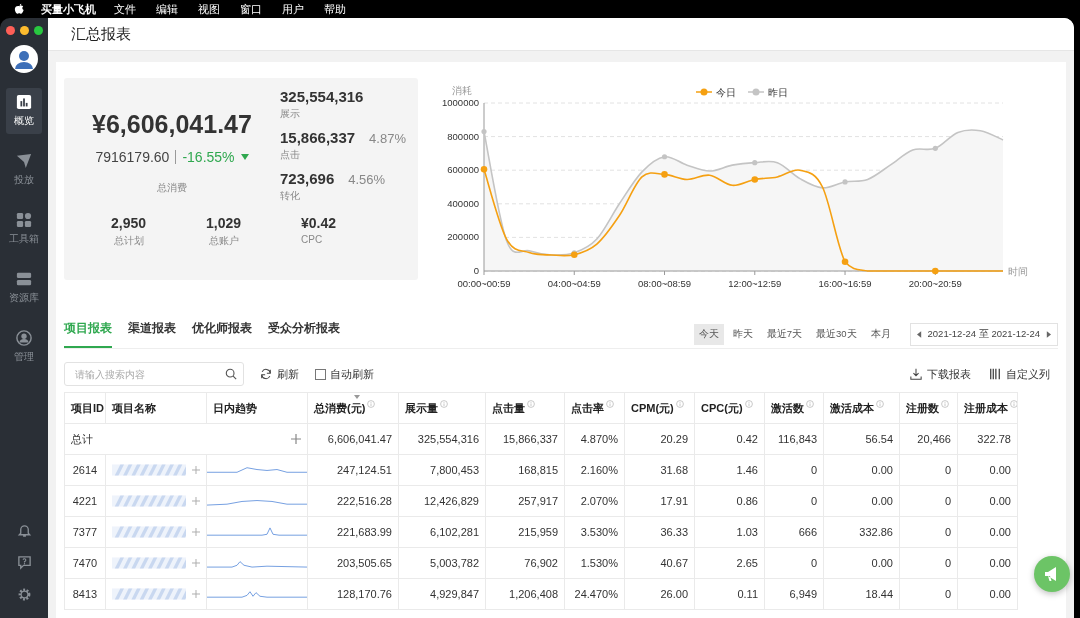  Describe the element at coordinates (154, 374) in the screenshot. I see `search-field: 请输入搜索内容` at that location.